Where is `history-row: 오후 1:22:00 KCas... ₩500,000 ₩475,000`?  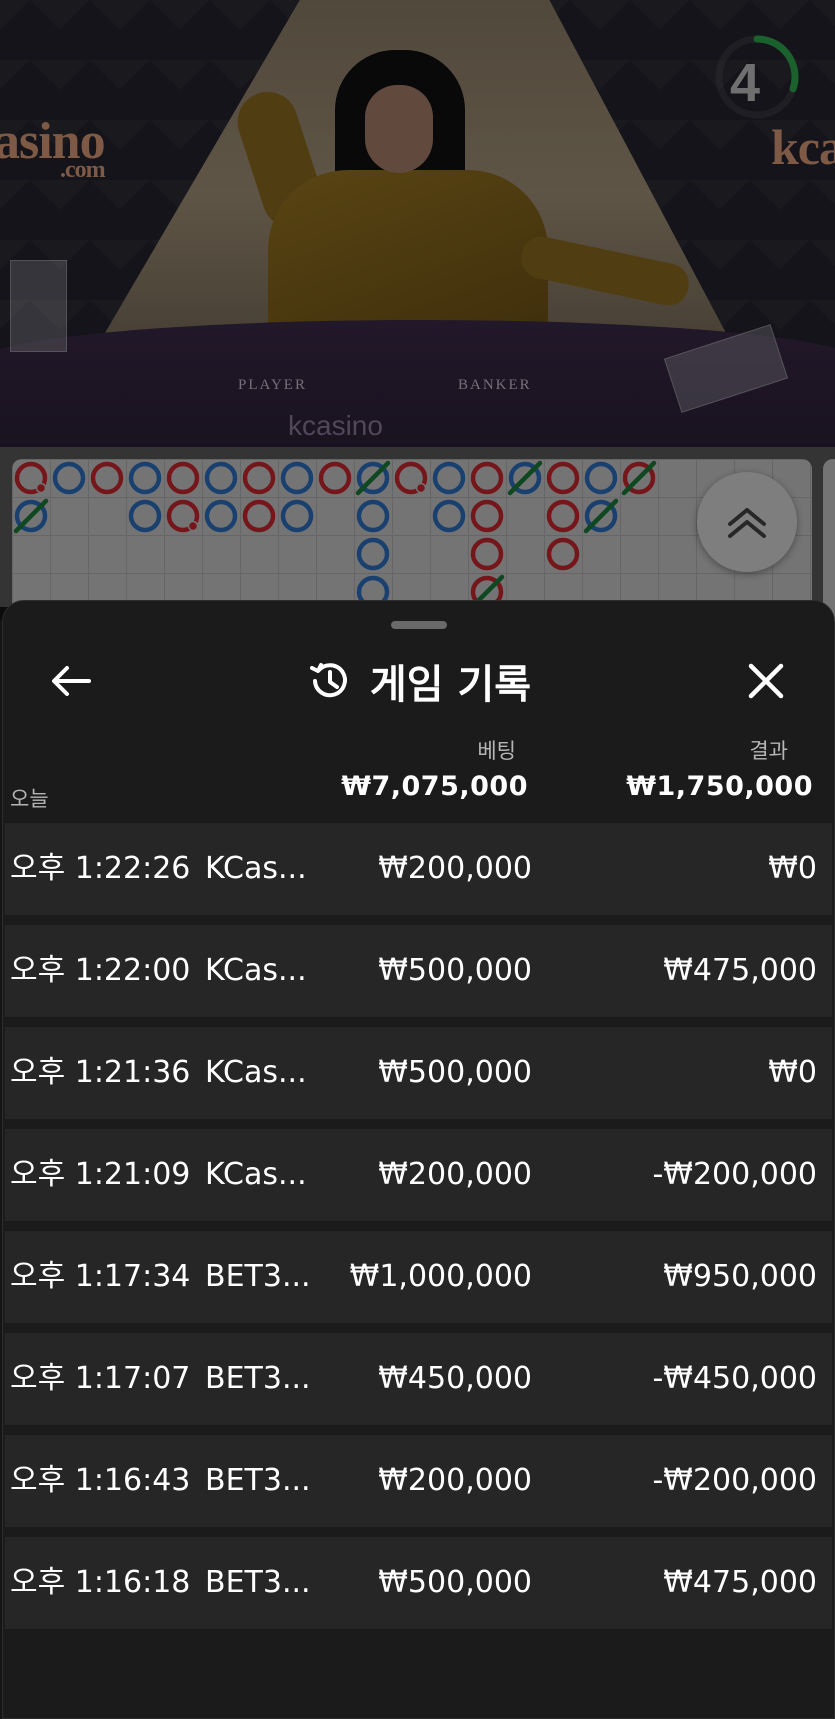 history-row: 오후 1:22:00 KCas... ₩500,000 ₩475,000 is located at coordinates (418, 971).